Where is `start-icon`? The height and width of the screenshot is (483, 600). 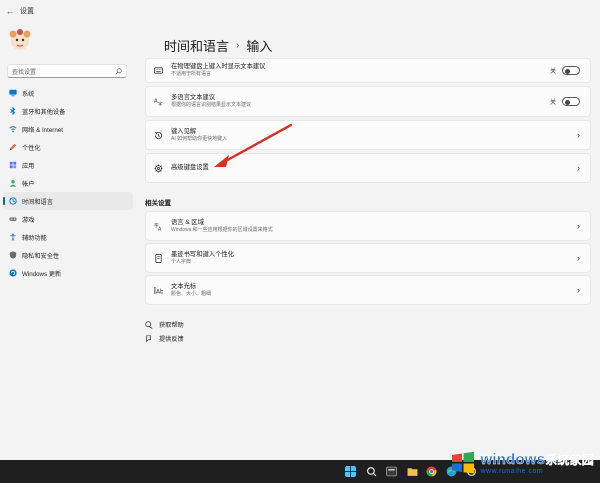 start-icon is located at coordinates (350, 471).